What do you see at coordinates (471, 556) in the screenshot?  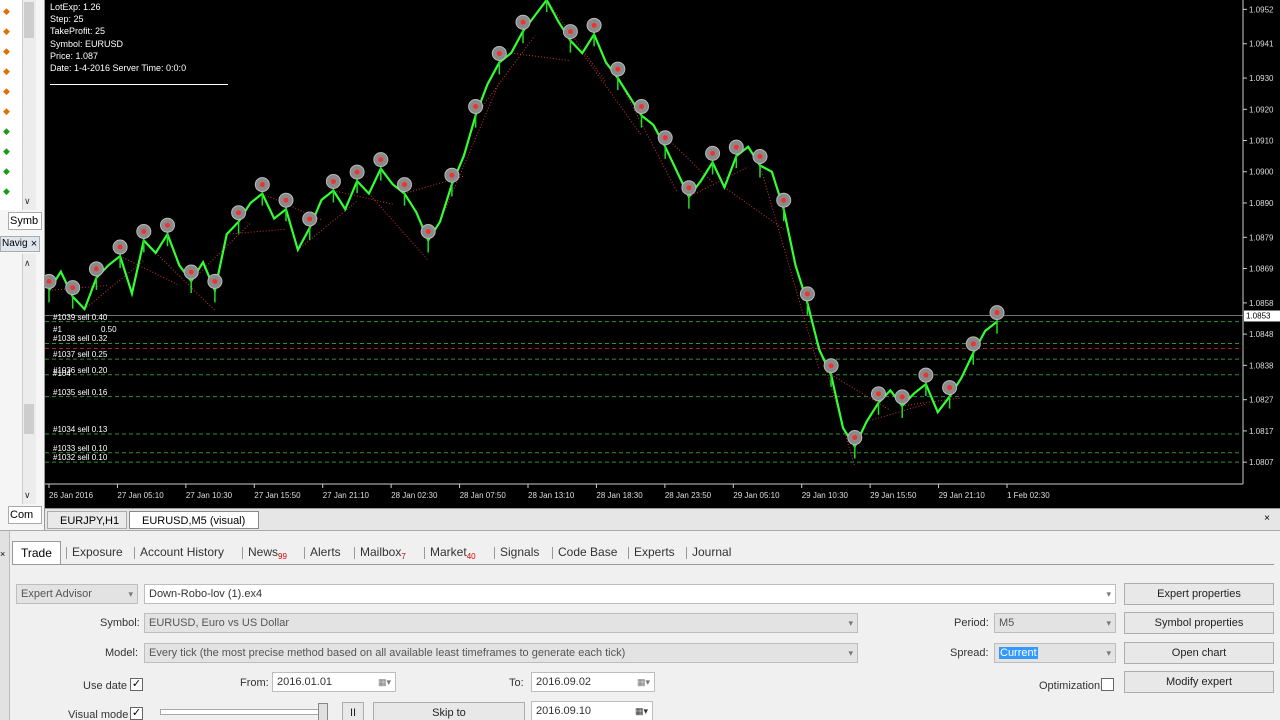 I see `tab-badge: 40` at bounding box center [471, 556].